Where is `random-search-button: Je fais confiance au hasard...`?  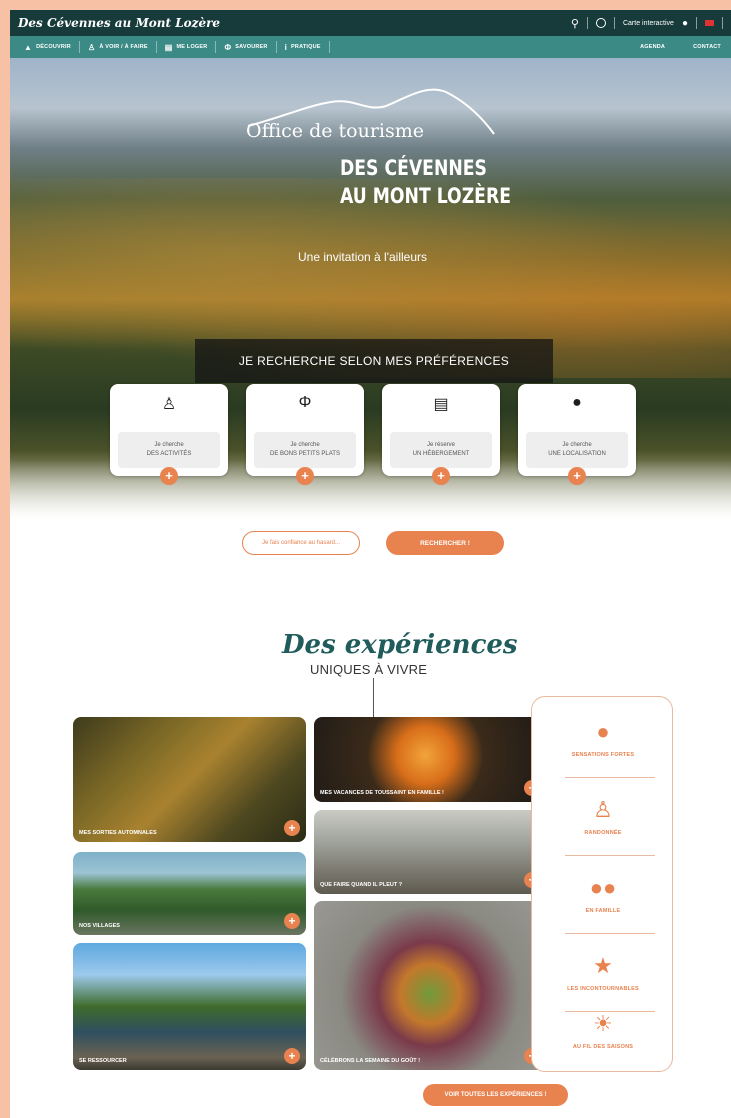 random-search-button: Je fais confiance au hasard... is located at coordinates (301, 543).